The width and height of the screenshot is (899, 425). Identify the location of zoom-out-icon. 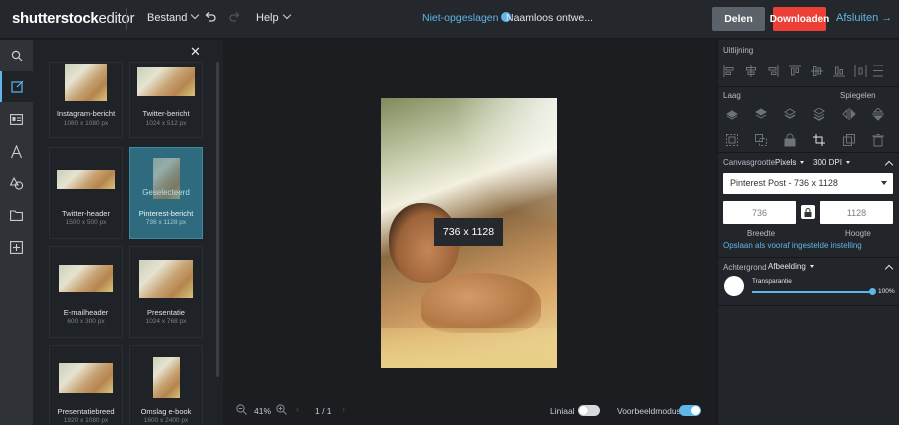
(241, 409).